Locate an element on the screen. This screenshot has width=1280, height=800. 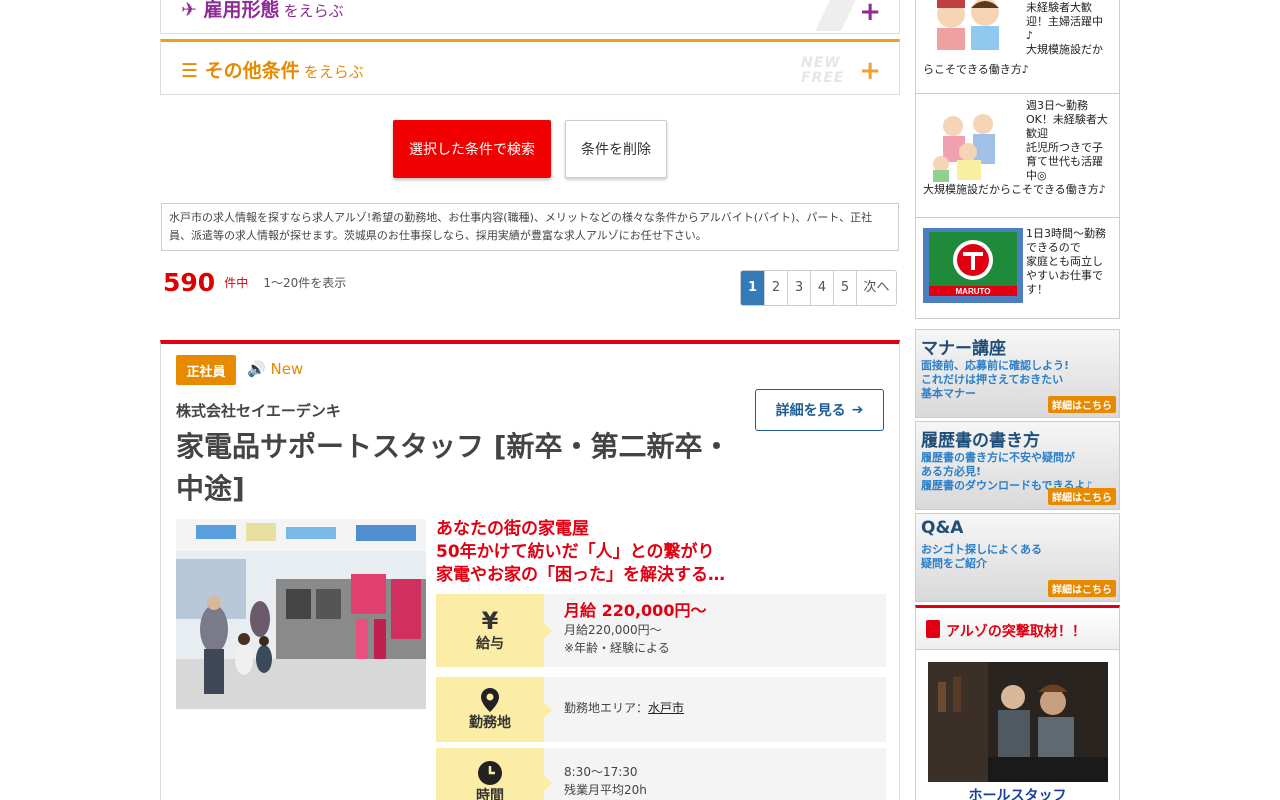
result-count-number: 590 is located at coordinates (189, 282).